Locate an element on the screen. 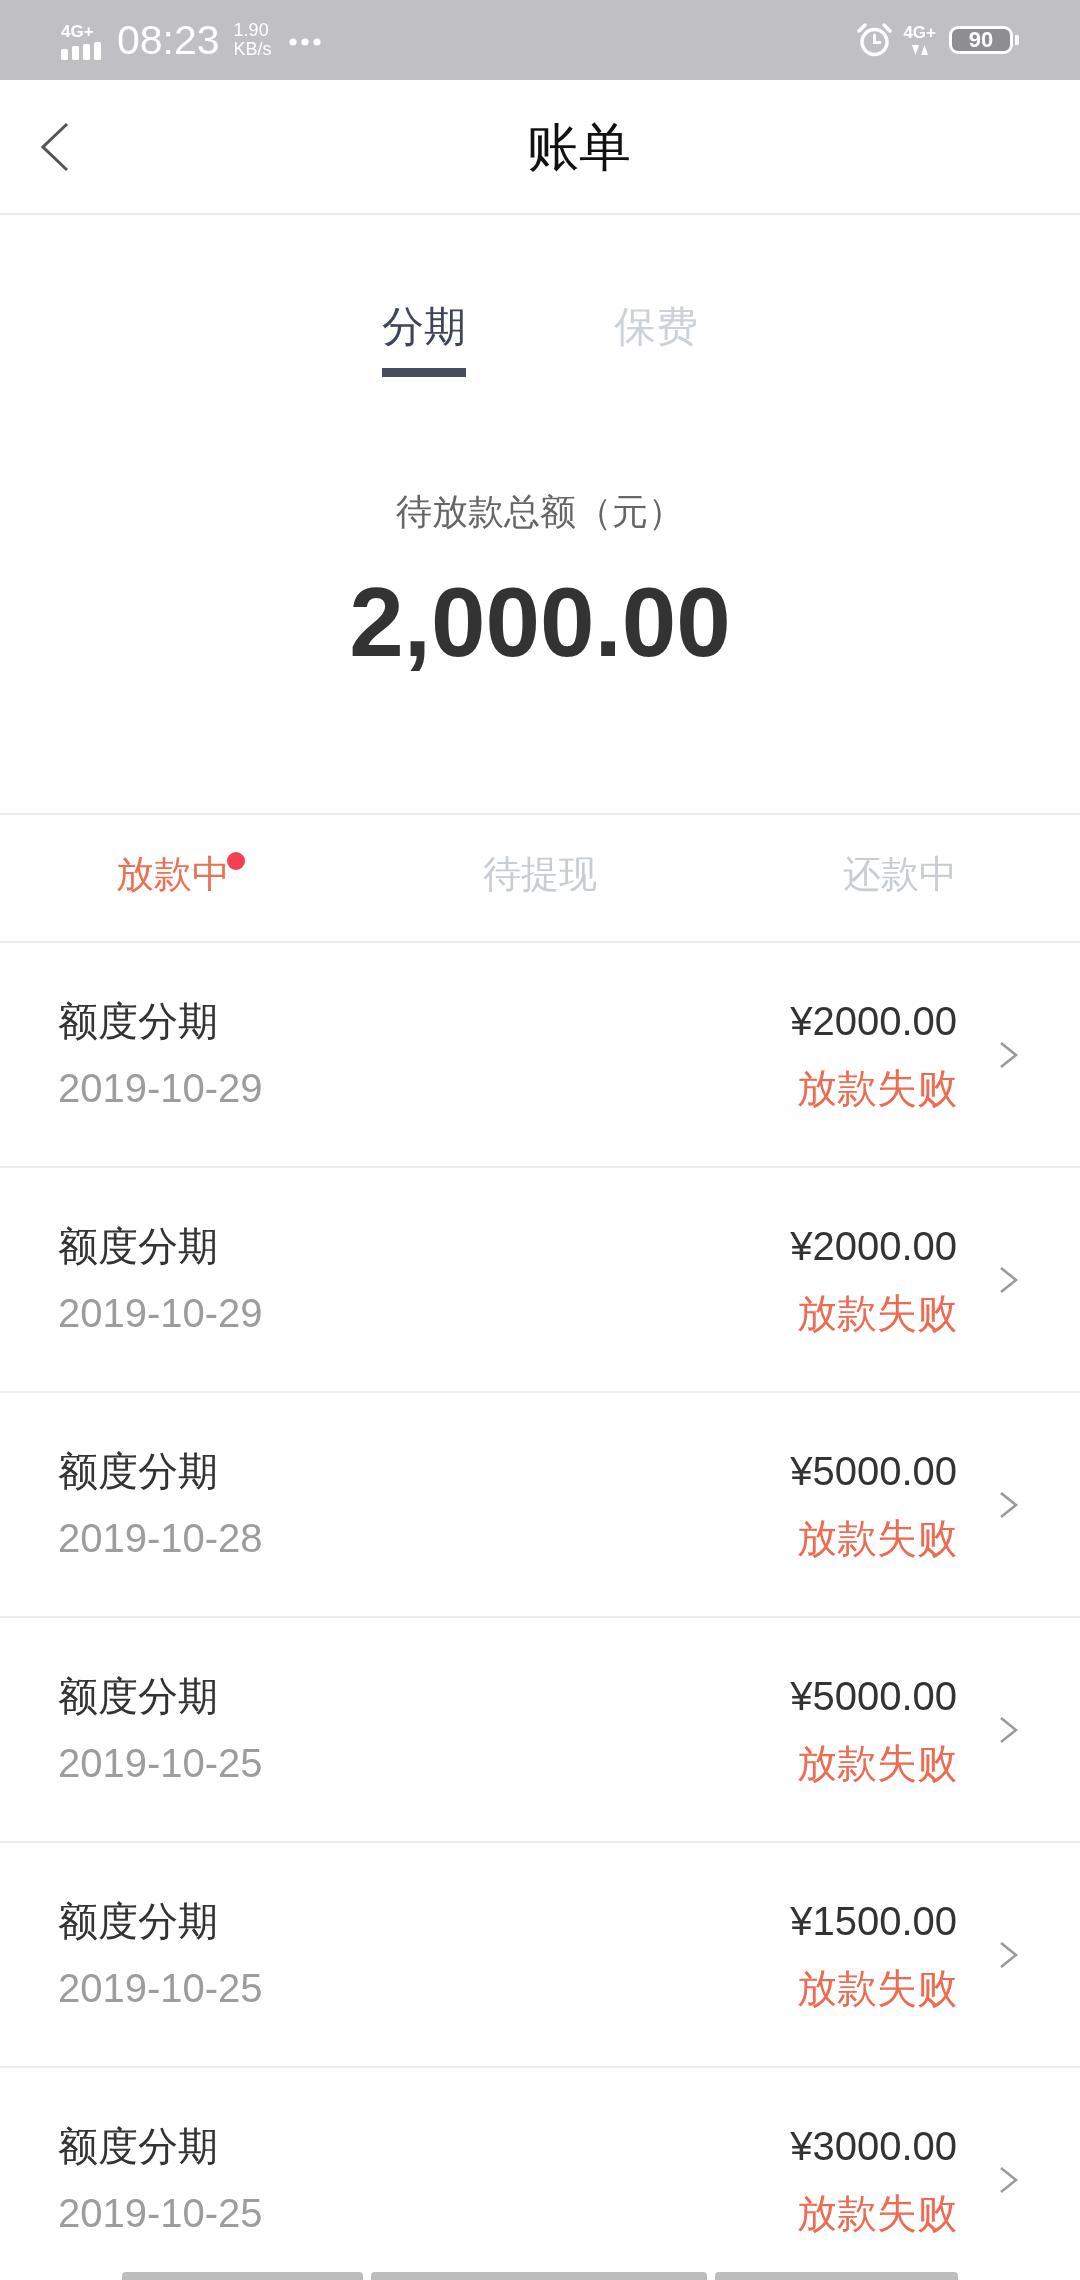 This screenshot has height=2280, width=1080. total-amount: 2,000.00 is located at coordinates (540, 622).